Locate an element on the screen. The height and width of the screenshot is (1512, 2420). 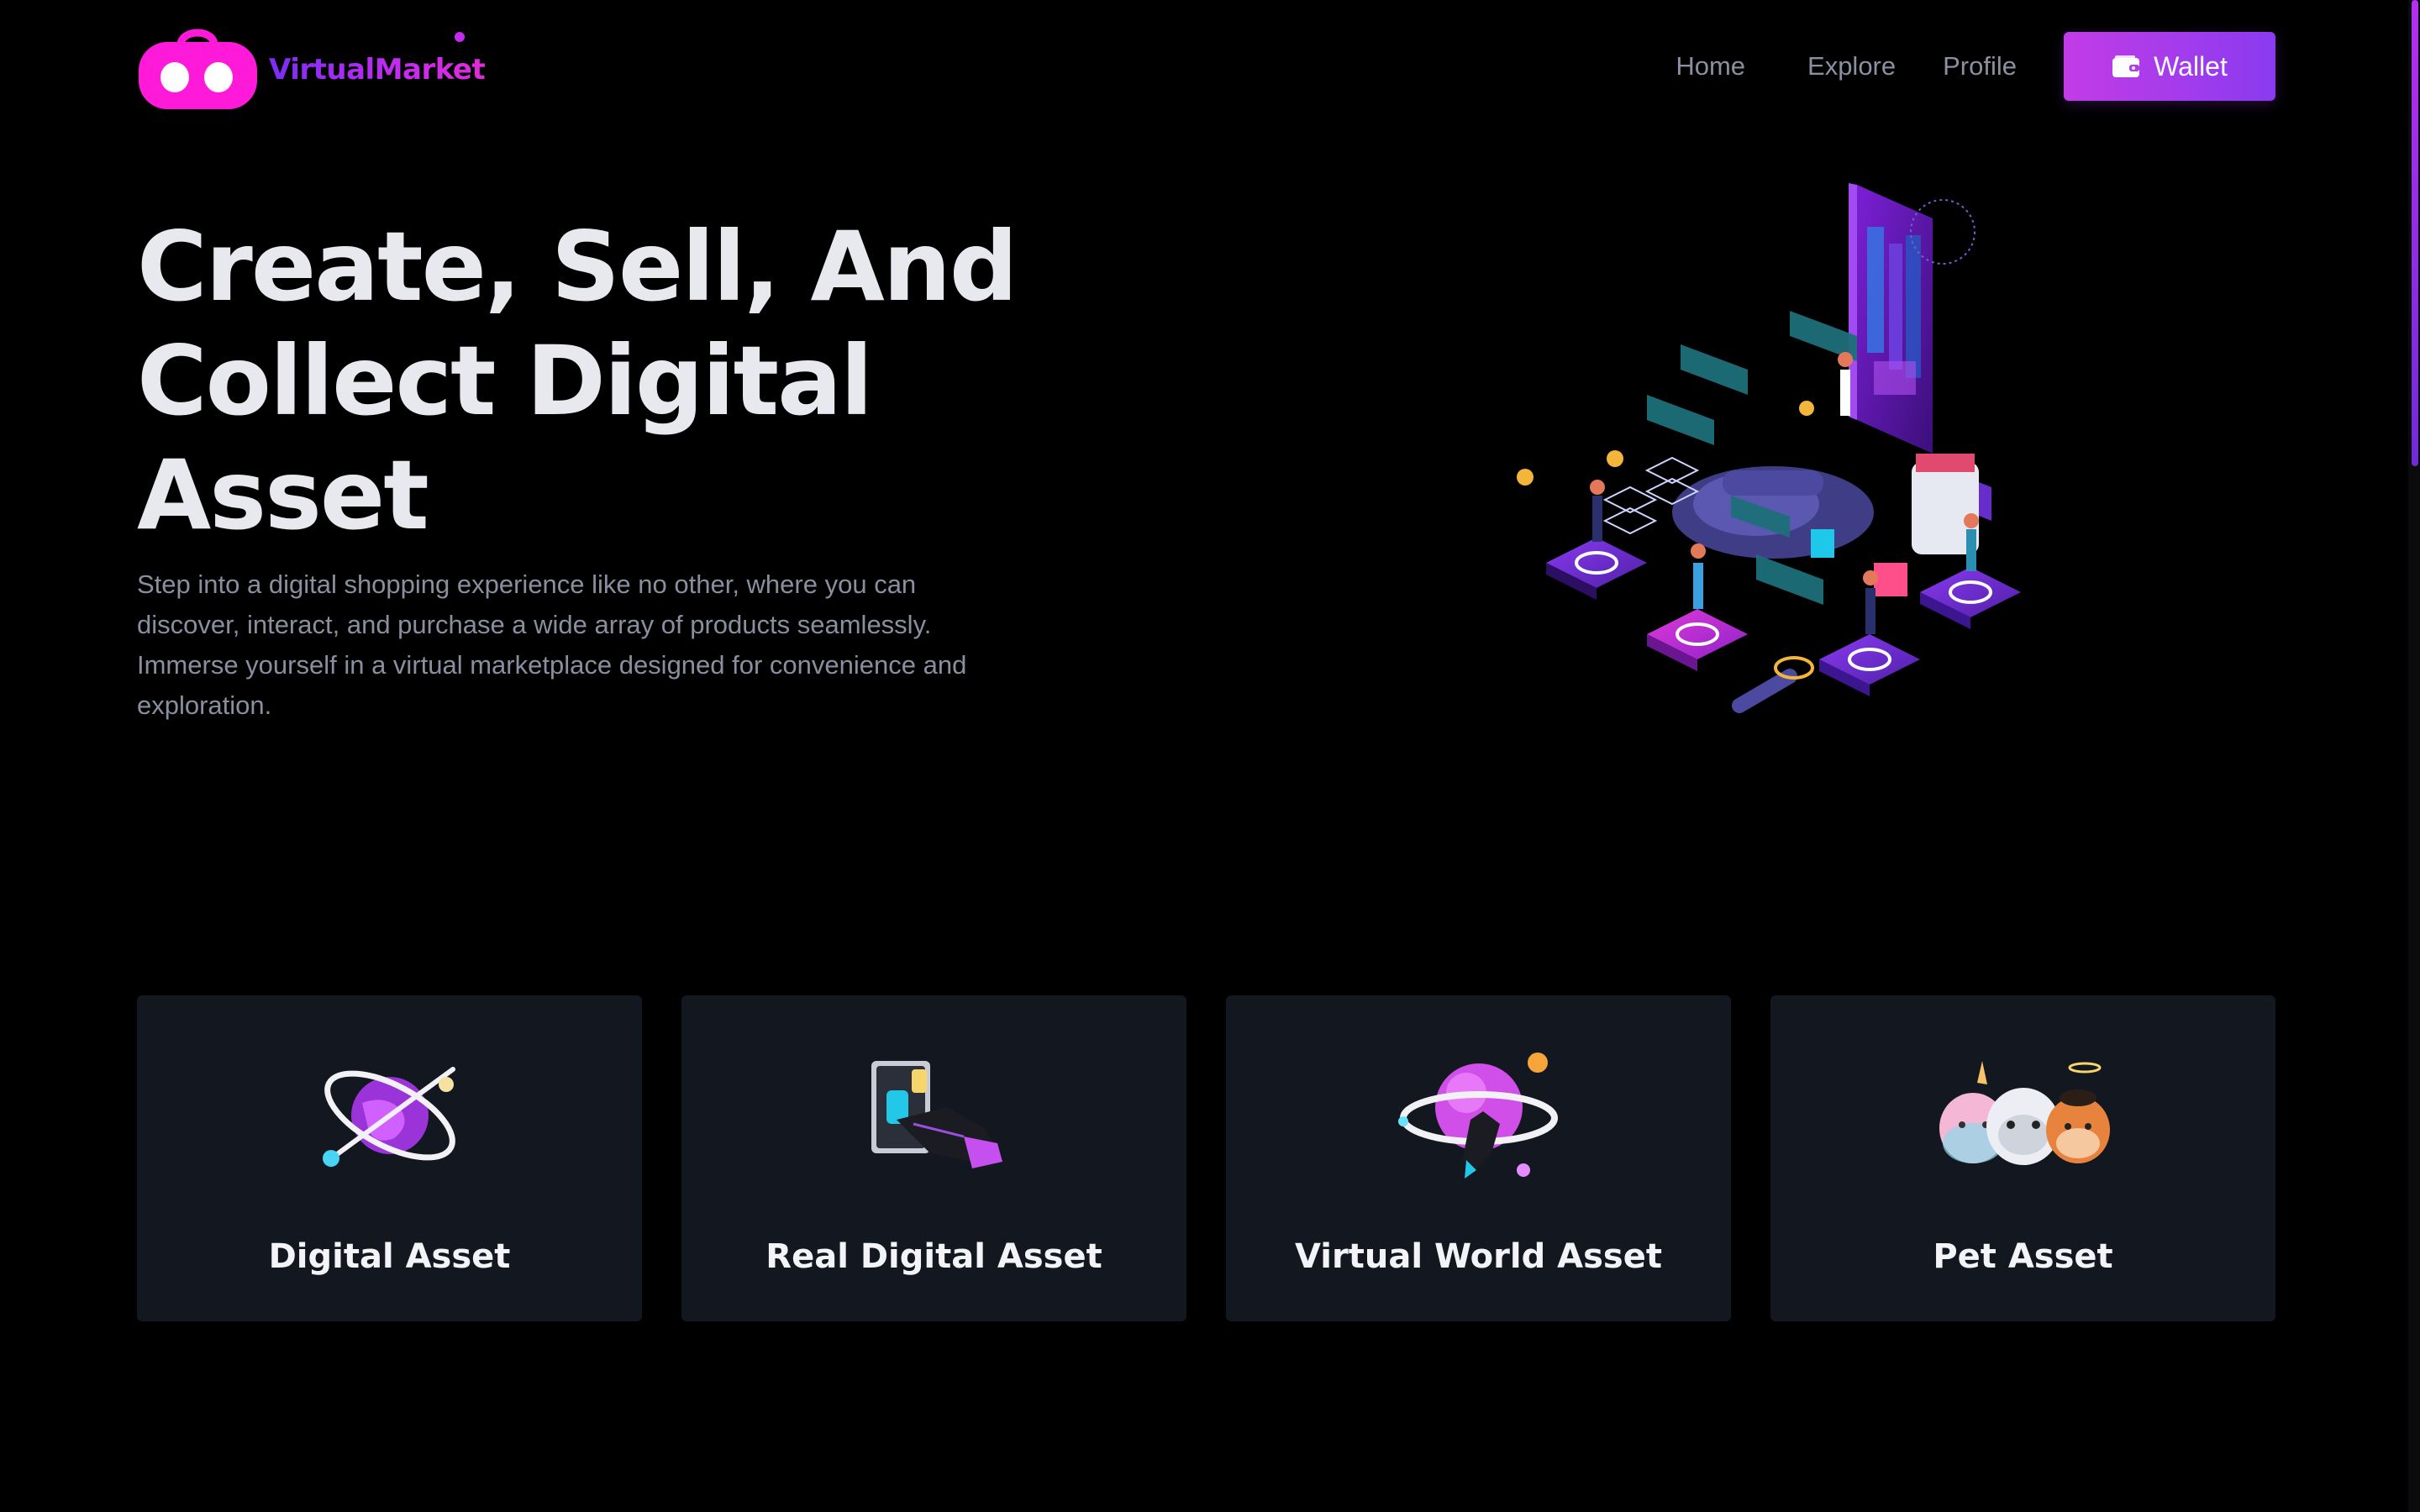
hero-title-line-1: Create, Sell, And is located at coordinates (577, 267).